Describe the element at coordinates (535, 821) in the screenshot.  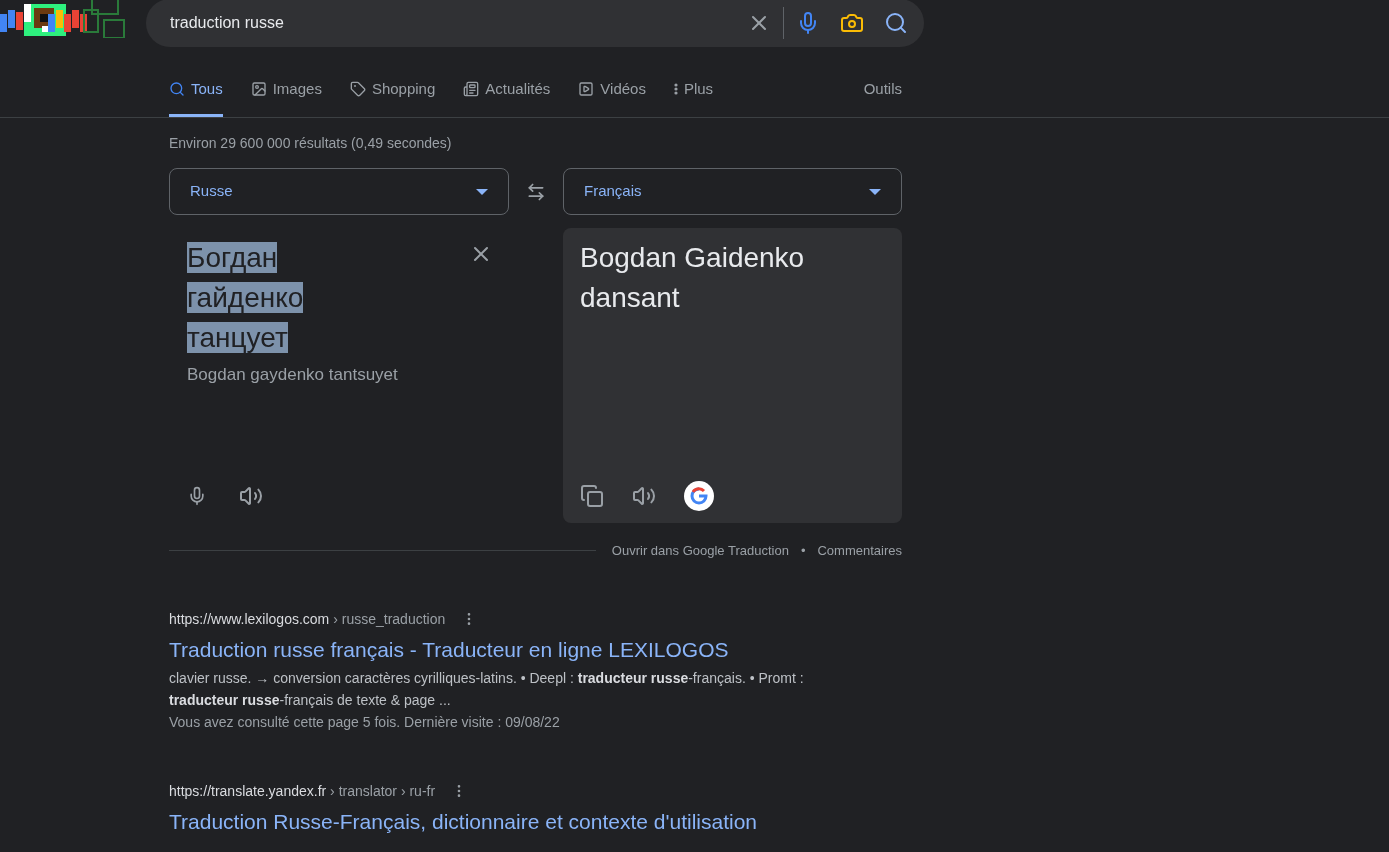
I see `result-title-link: Traduction Russe-Français, dictionnaire et contexte d'utilisation` at that location.